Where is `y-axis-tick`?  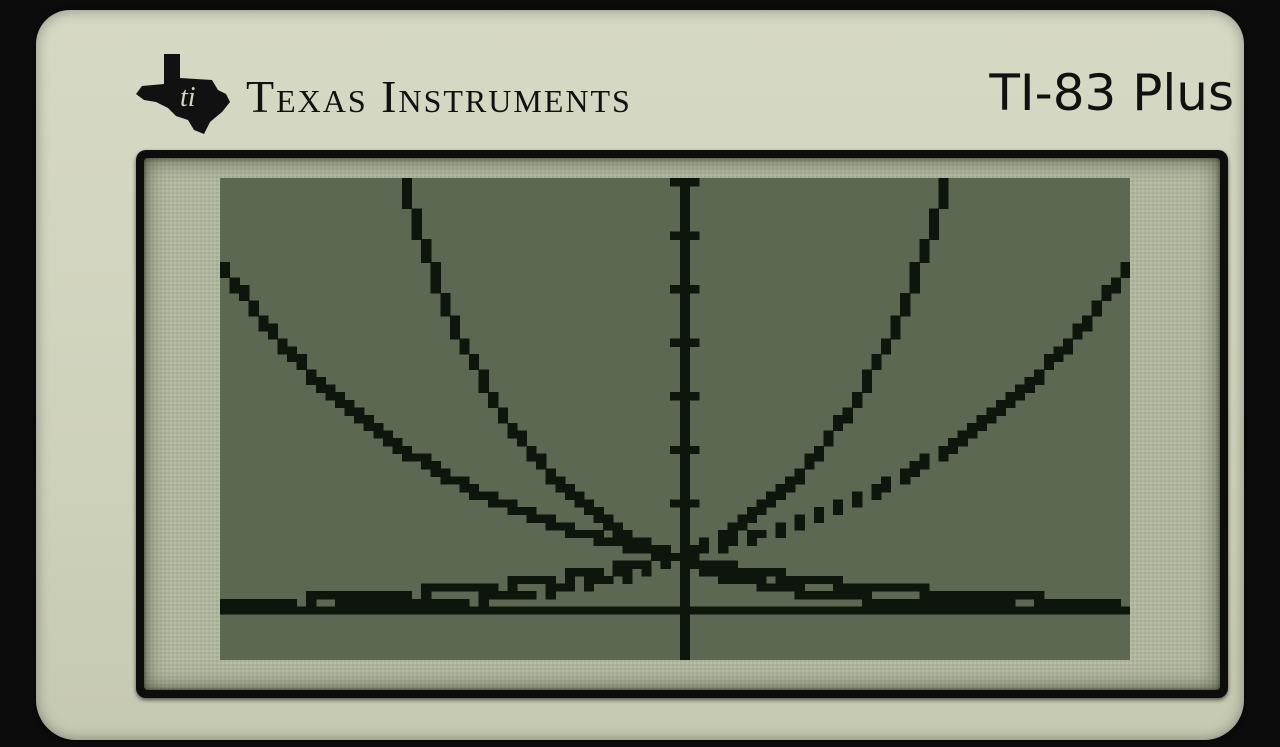 y-axis-tick is located at coordinates (694, 503).